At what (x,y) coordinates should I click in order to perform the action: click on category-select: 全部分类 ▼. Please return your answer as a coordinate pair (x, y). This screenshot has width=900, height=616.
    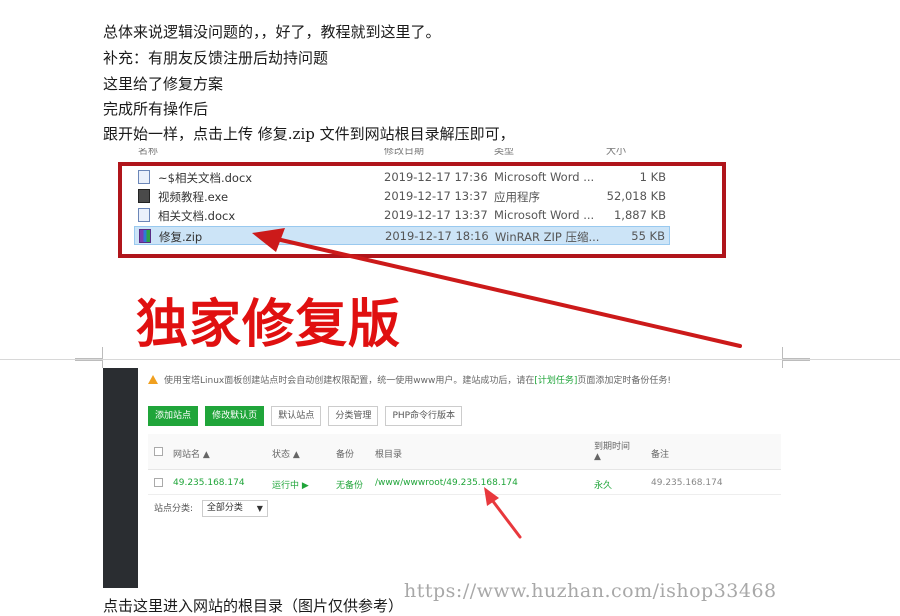
    Looking at the image, I should click on (234, 508).